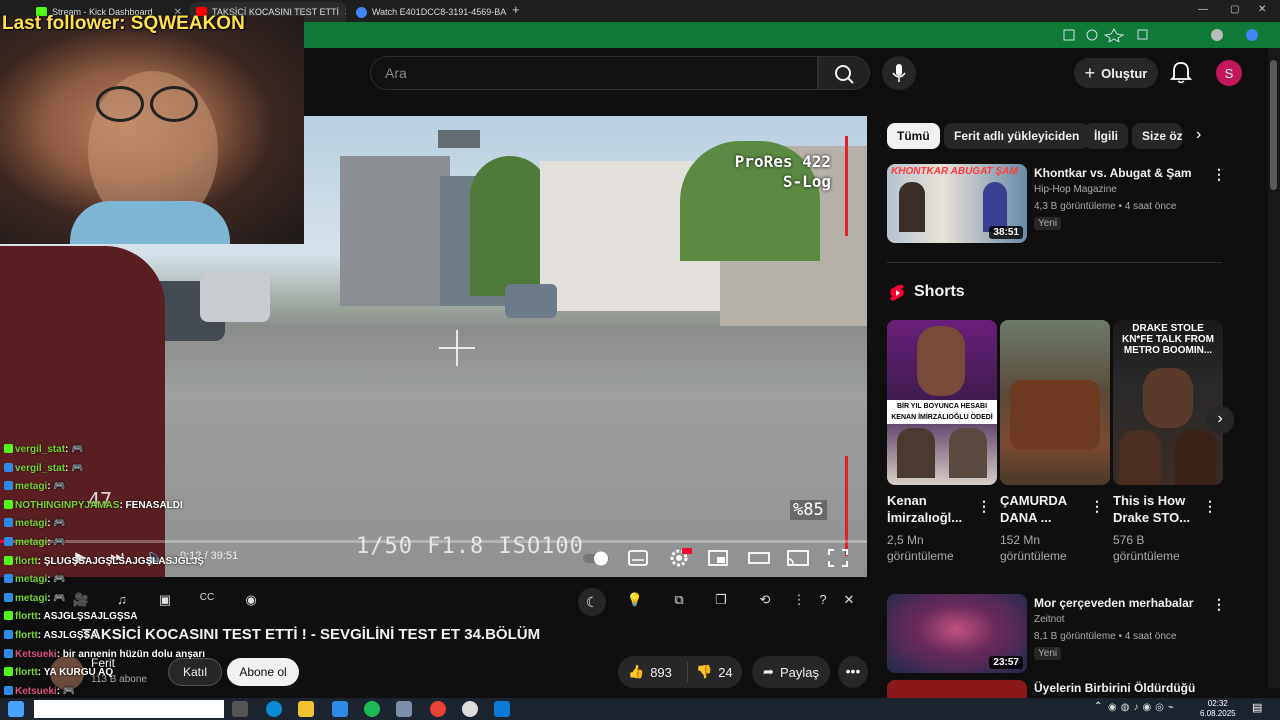 This screenshot has width=1280, height=720. Describe the element at coordinates (968, 453) in the screenshot. I see `short-face` at that location.